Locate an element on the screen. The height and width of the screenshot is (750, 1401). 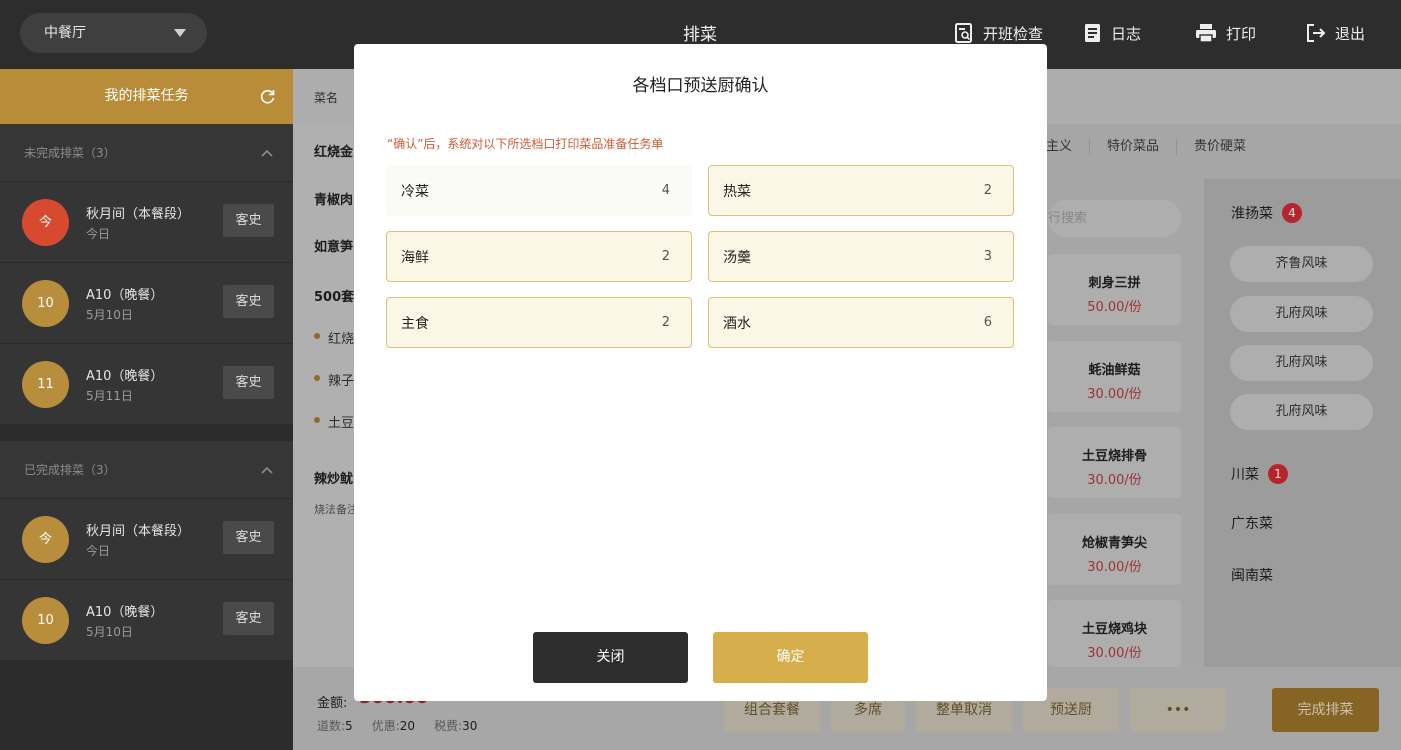
station-option: 海鲜 2 is located at coordinates (539, 256).